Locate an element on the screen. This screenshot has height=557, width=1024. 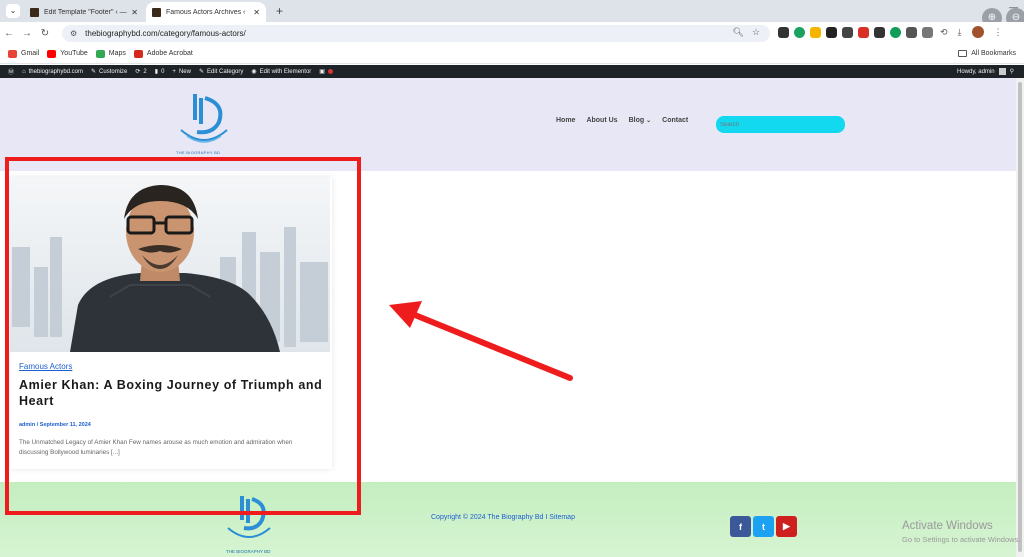
admin-site-link: ⌂ thebiographybd.com is located at coordinates (52, 72).